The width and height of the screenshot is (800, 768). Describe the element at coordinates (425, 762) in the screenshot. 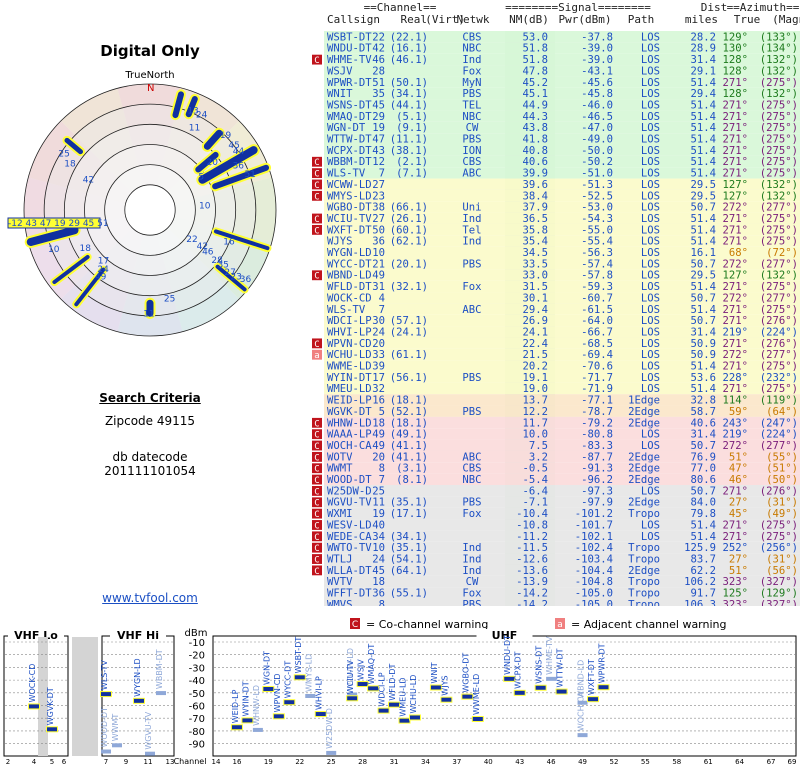

I see `channel-tick-label: 34` at that location.